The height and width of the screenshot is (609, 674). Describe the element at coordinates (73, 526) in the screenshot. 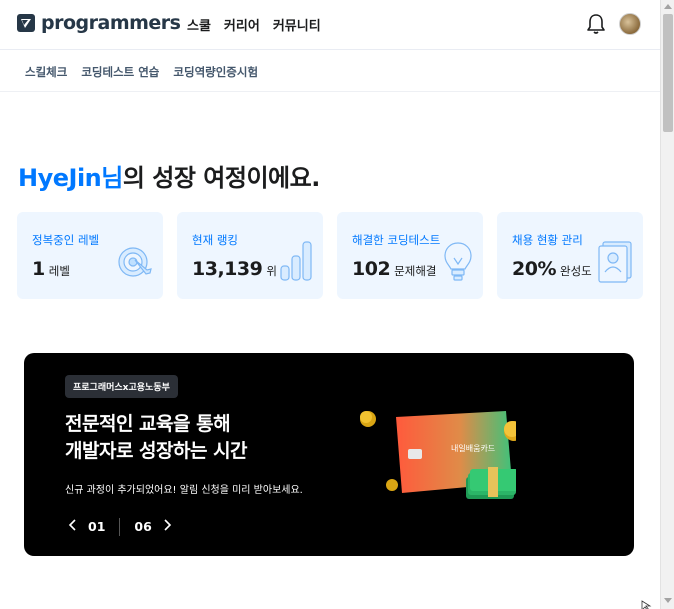

I see `chevron-left-icon` at that location.